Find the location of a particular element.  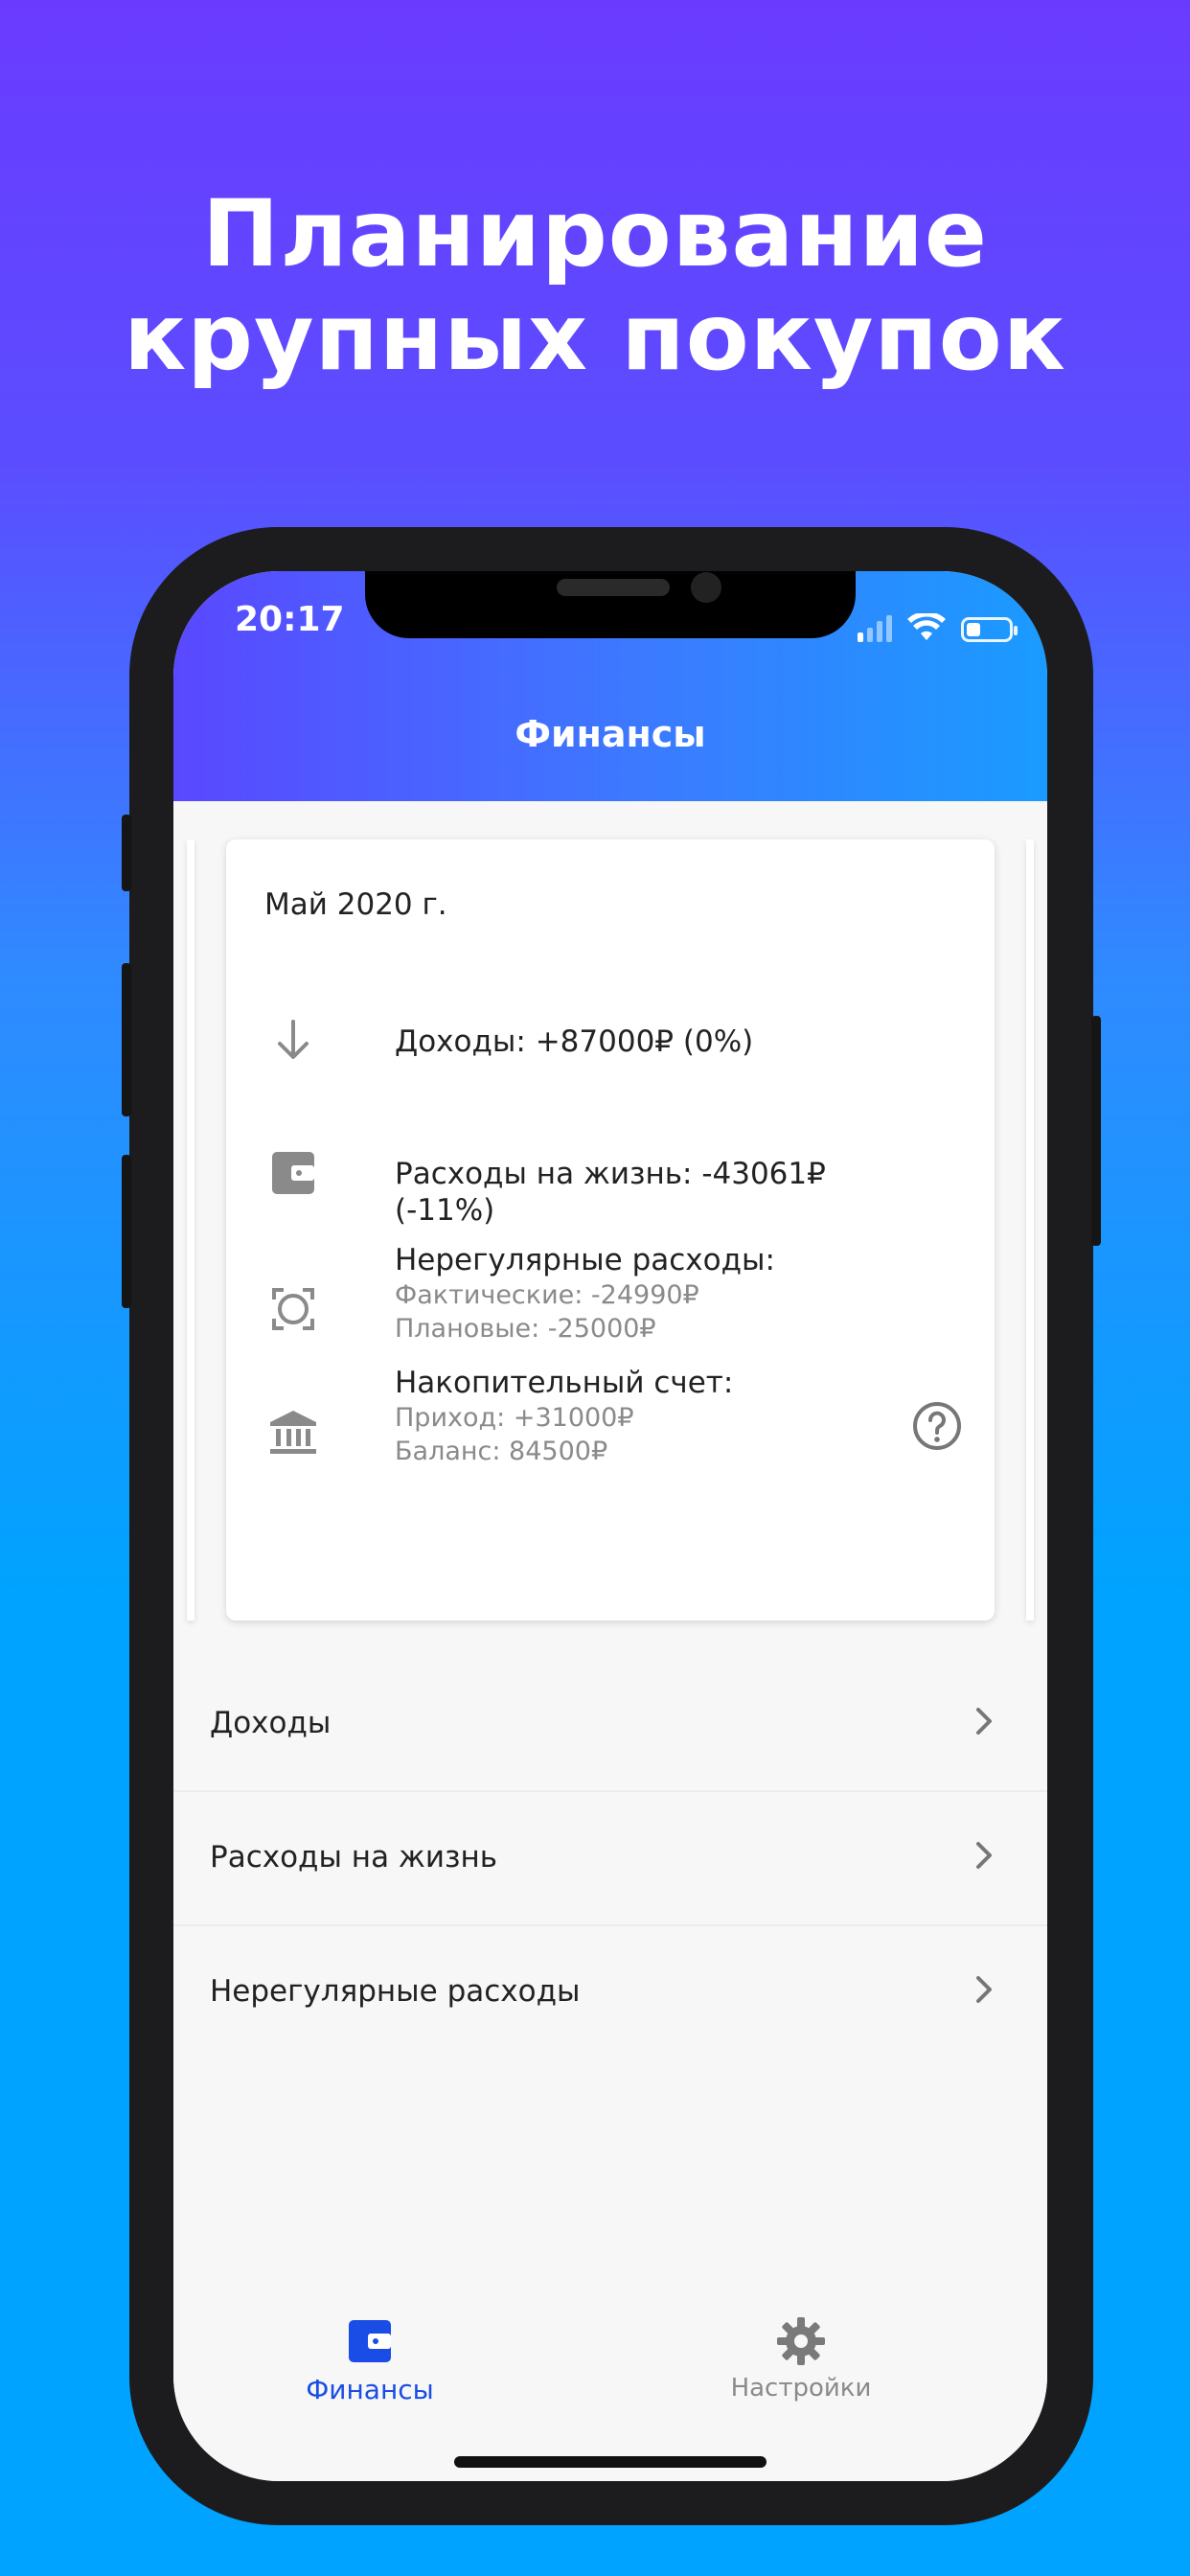

living-expenses-summary-label: Расходы на жизнь: -43061₽ (-11%) is located at coordinates (610, 1192).